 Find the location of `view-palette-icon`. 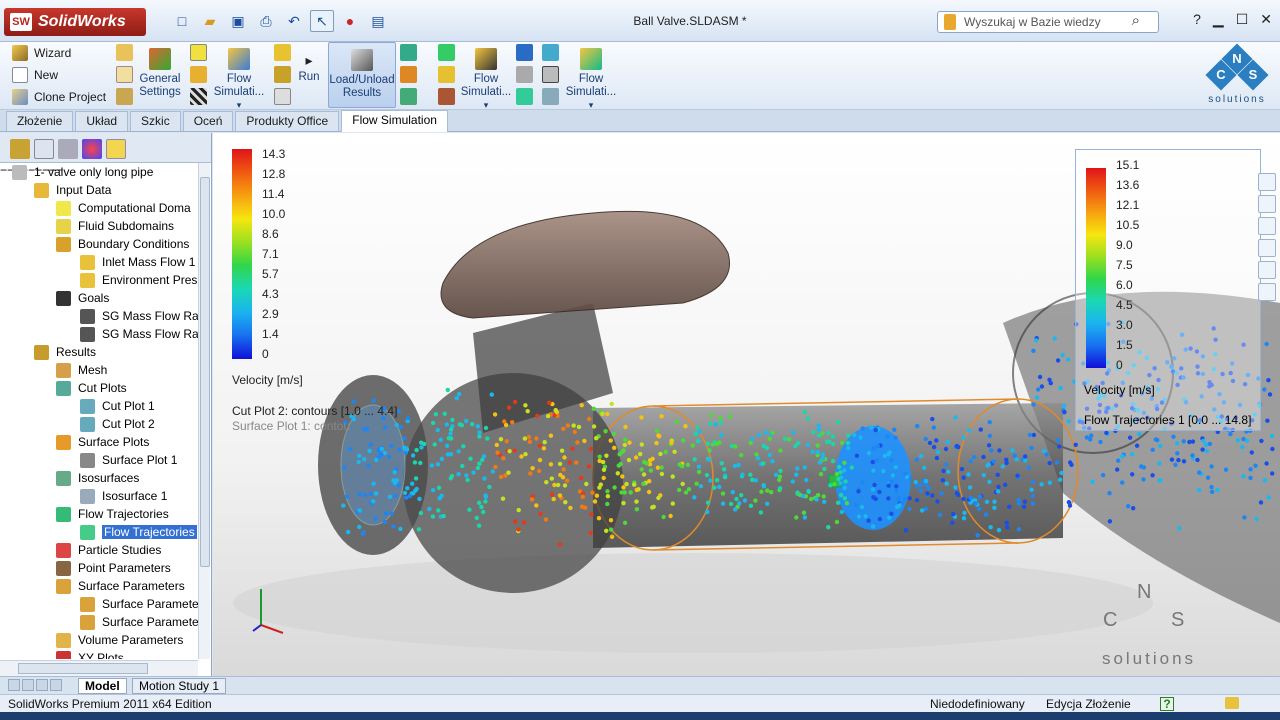

view-palette-icon is located at coordinates (1267, 248).